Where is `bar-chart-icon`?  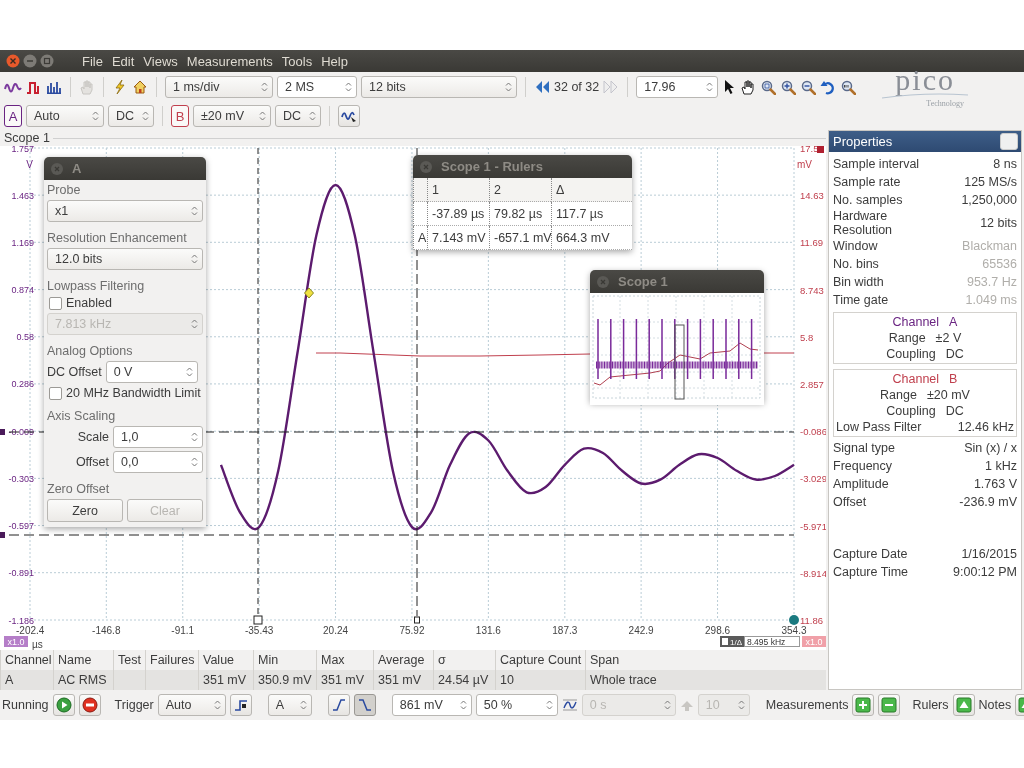 bar-chart-icon is located at coordinates (54, 87).